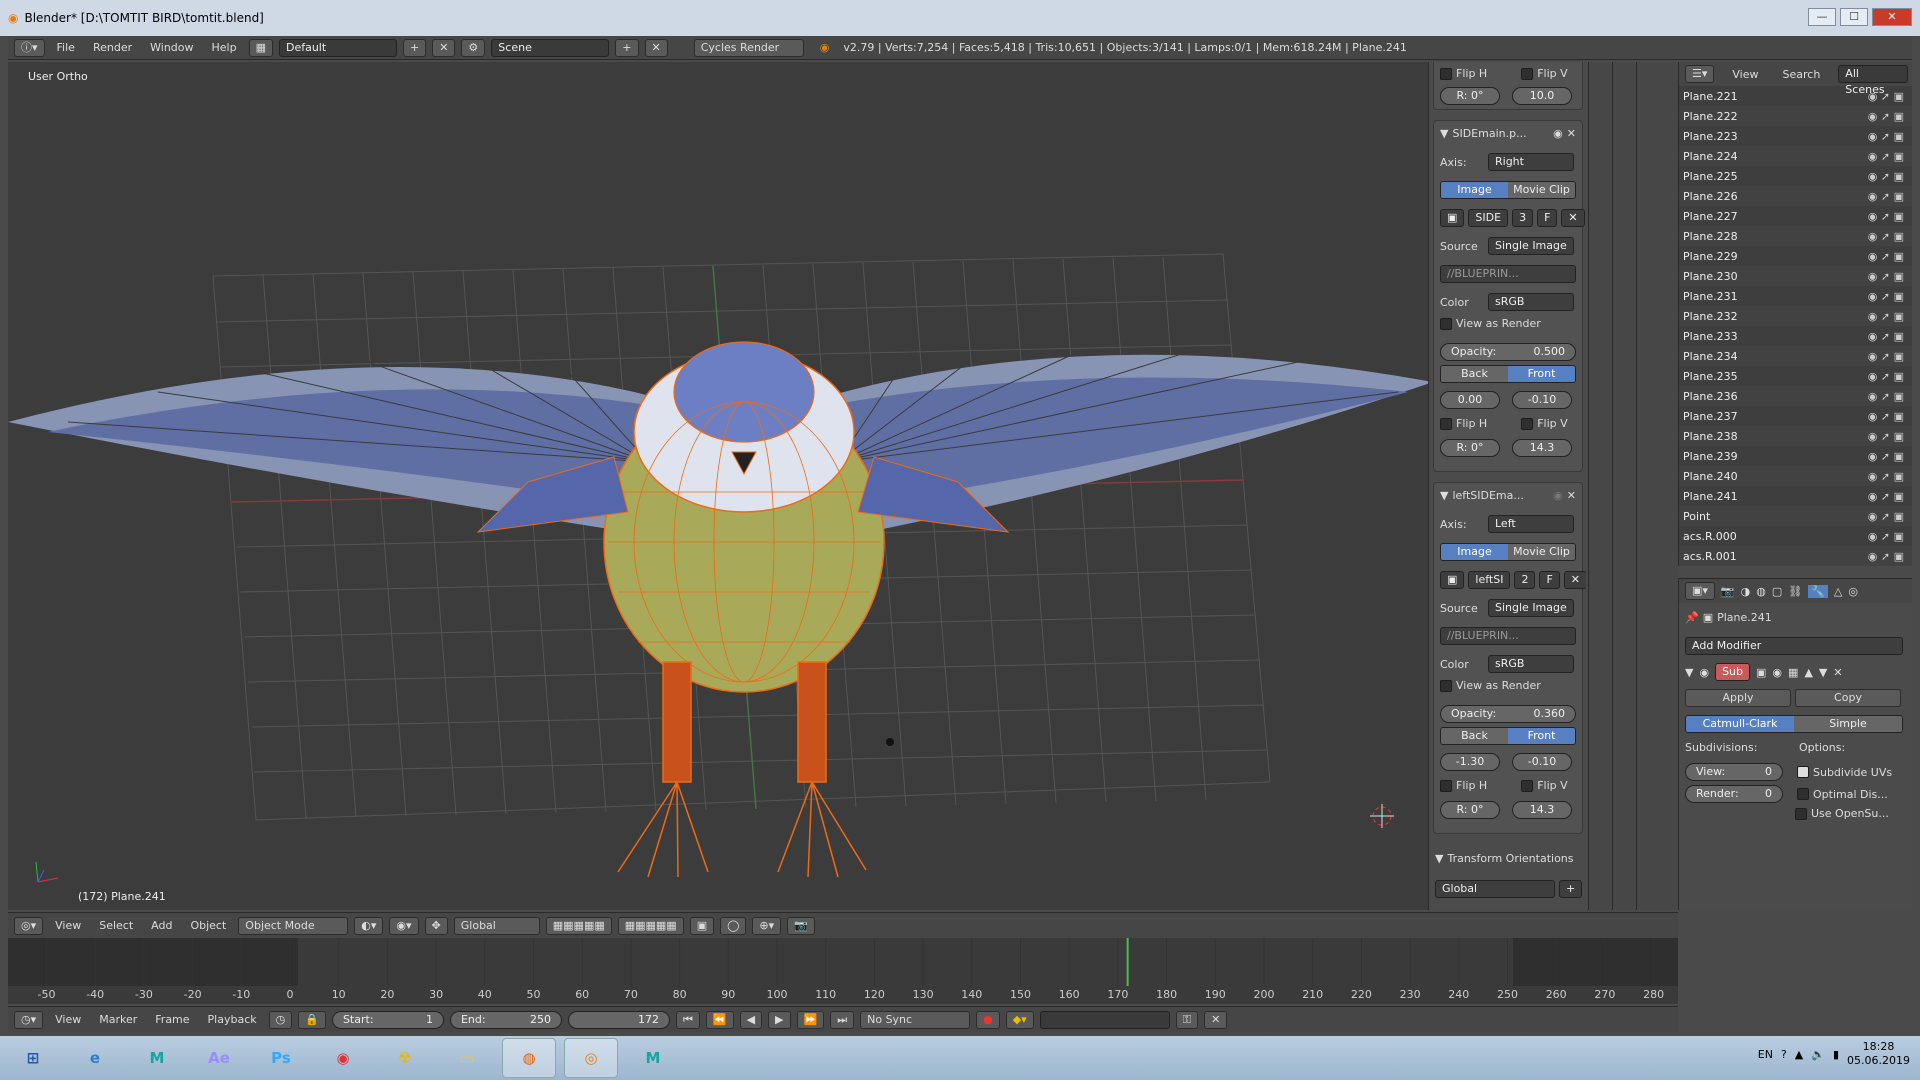 The width and height of the screenshot is (1920, 1080). I want to click on add-orientation-icon: +, so click(1571, 889).